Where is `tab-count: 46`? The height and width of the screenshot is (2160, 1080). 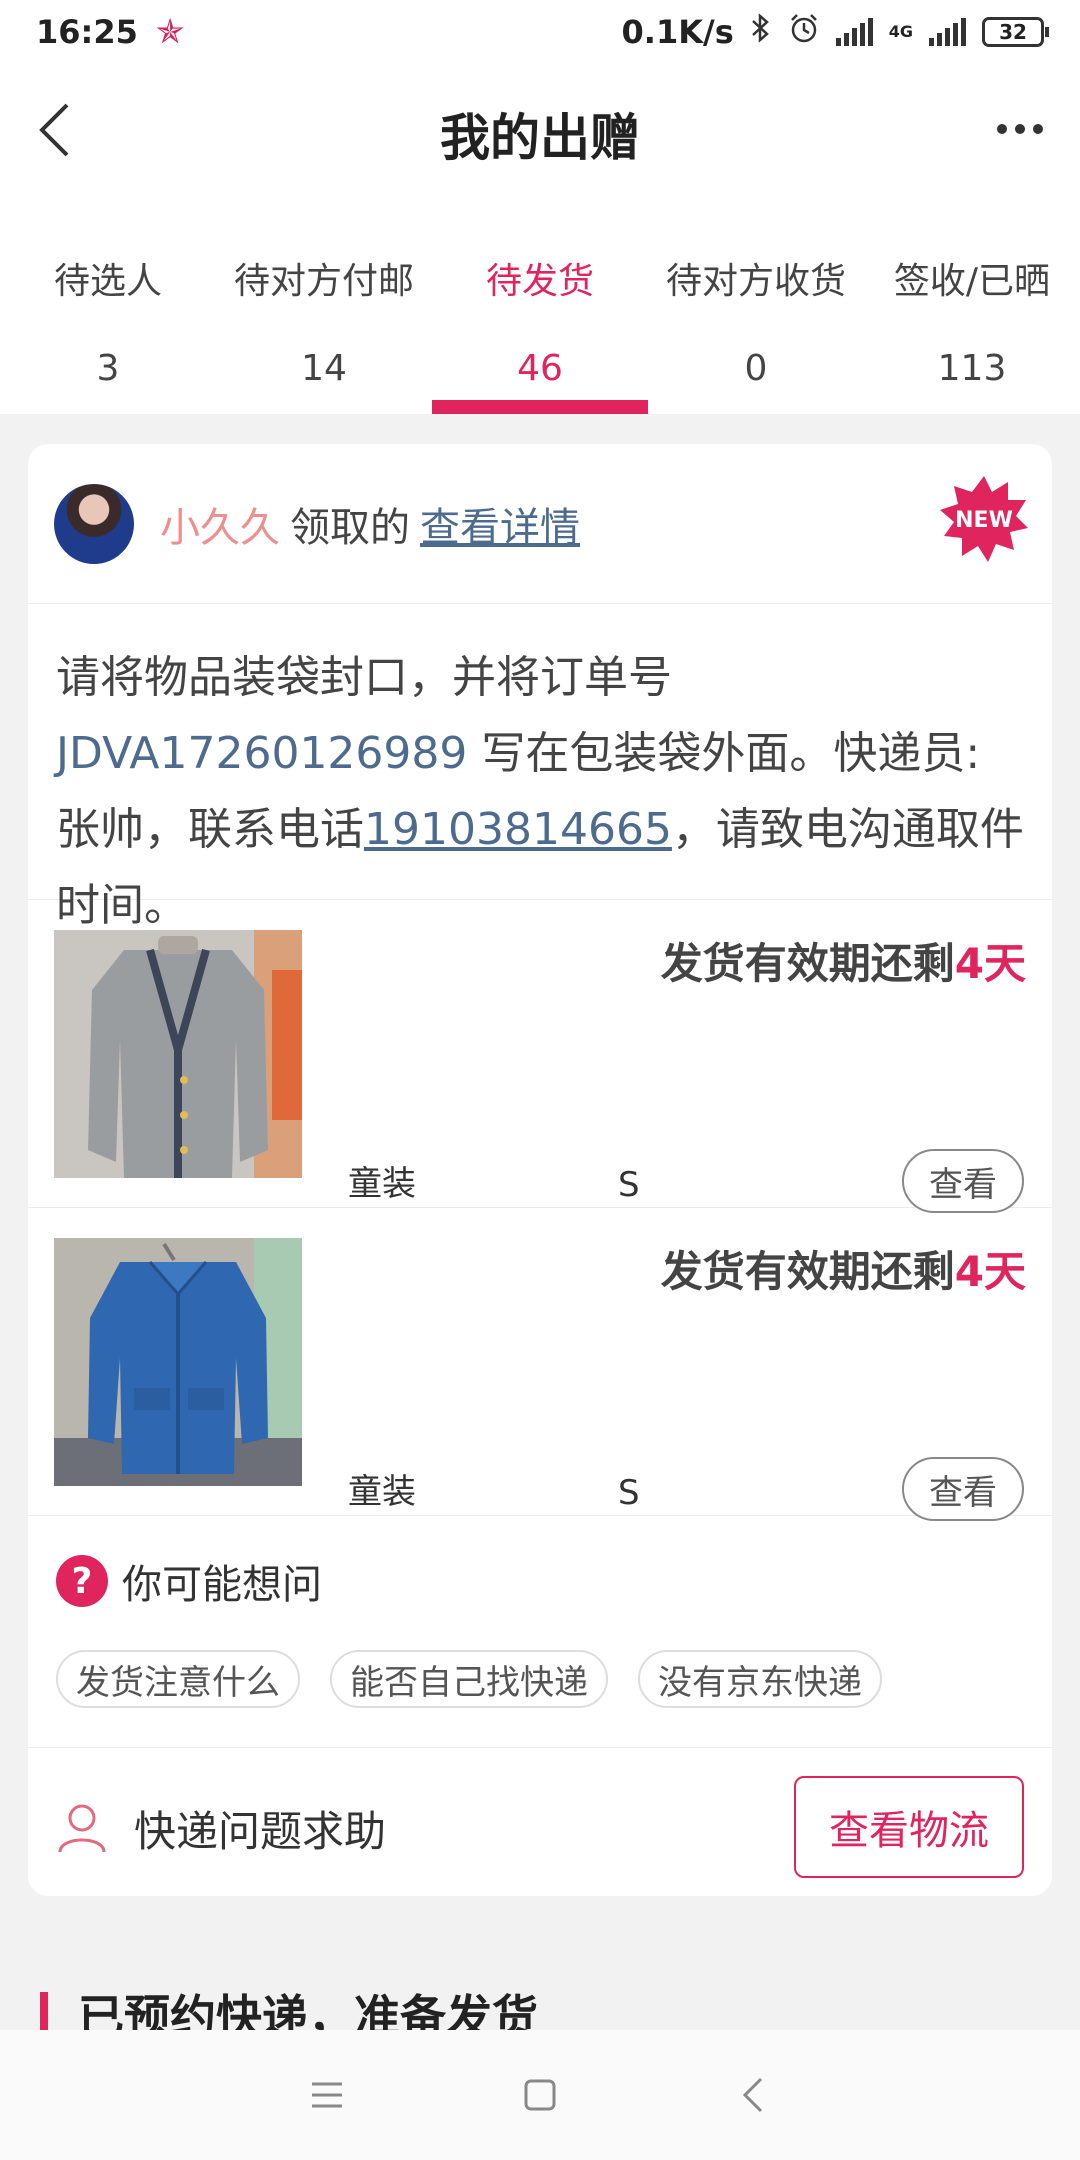 tab-count: 46 is located at coordinates (540, 368).